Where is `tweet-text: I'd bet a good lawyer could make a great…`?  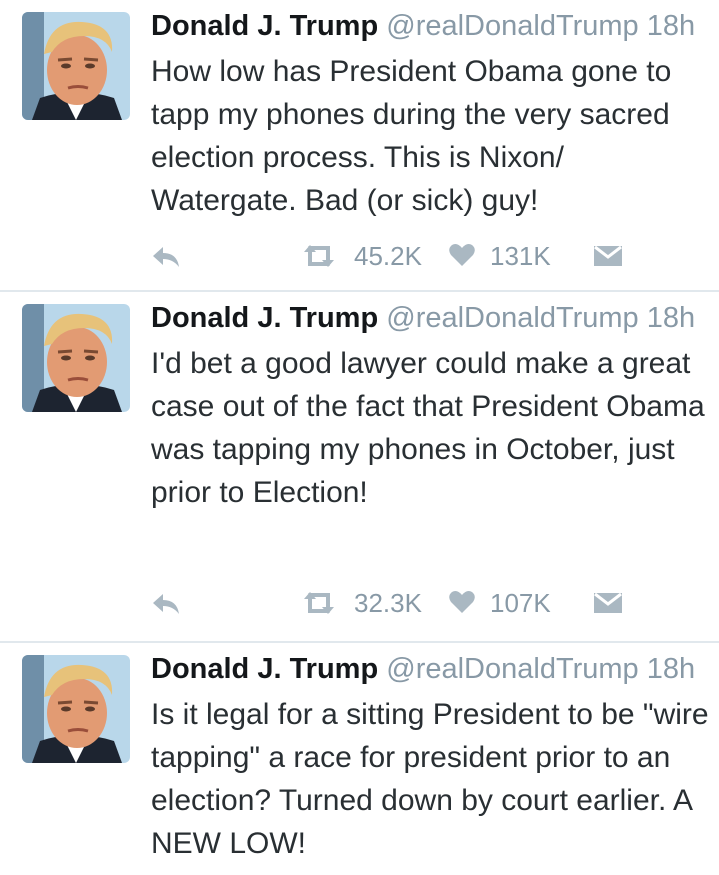 tweet-text: I'd bet a good lawyer could make a great… is located at coordinates (428, 428).